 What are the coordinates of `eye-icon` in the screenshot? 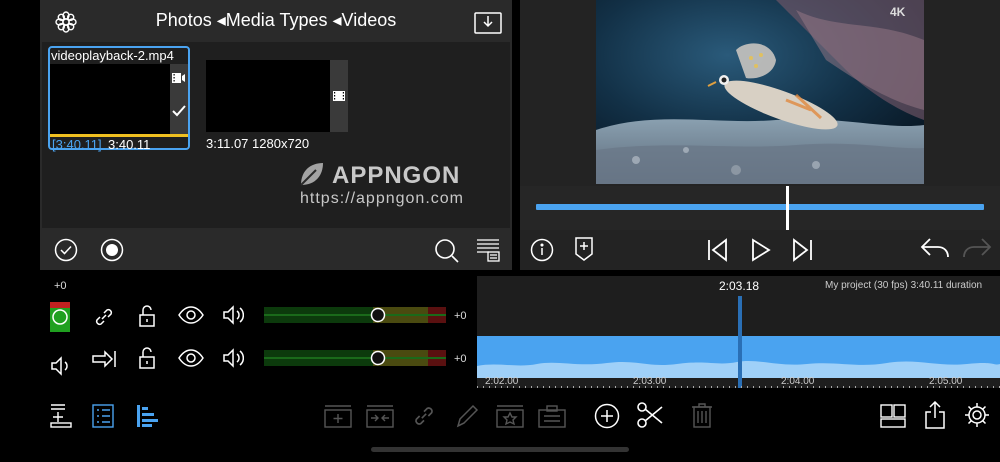 It's located at (191, 315).